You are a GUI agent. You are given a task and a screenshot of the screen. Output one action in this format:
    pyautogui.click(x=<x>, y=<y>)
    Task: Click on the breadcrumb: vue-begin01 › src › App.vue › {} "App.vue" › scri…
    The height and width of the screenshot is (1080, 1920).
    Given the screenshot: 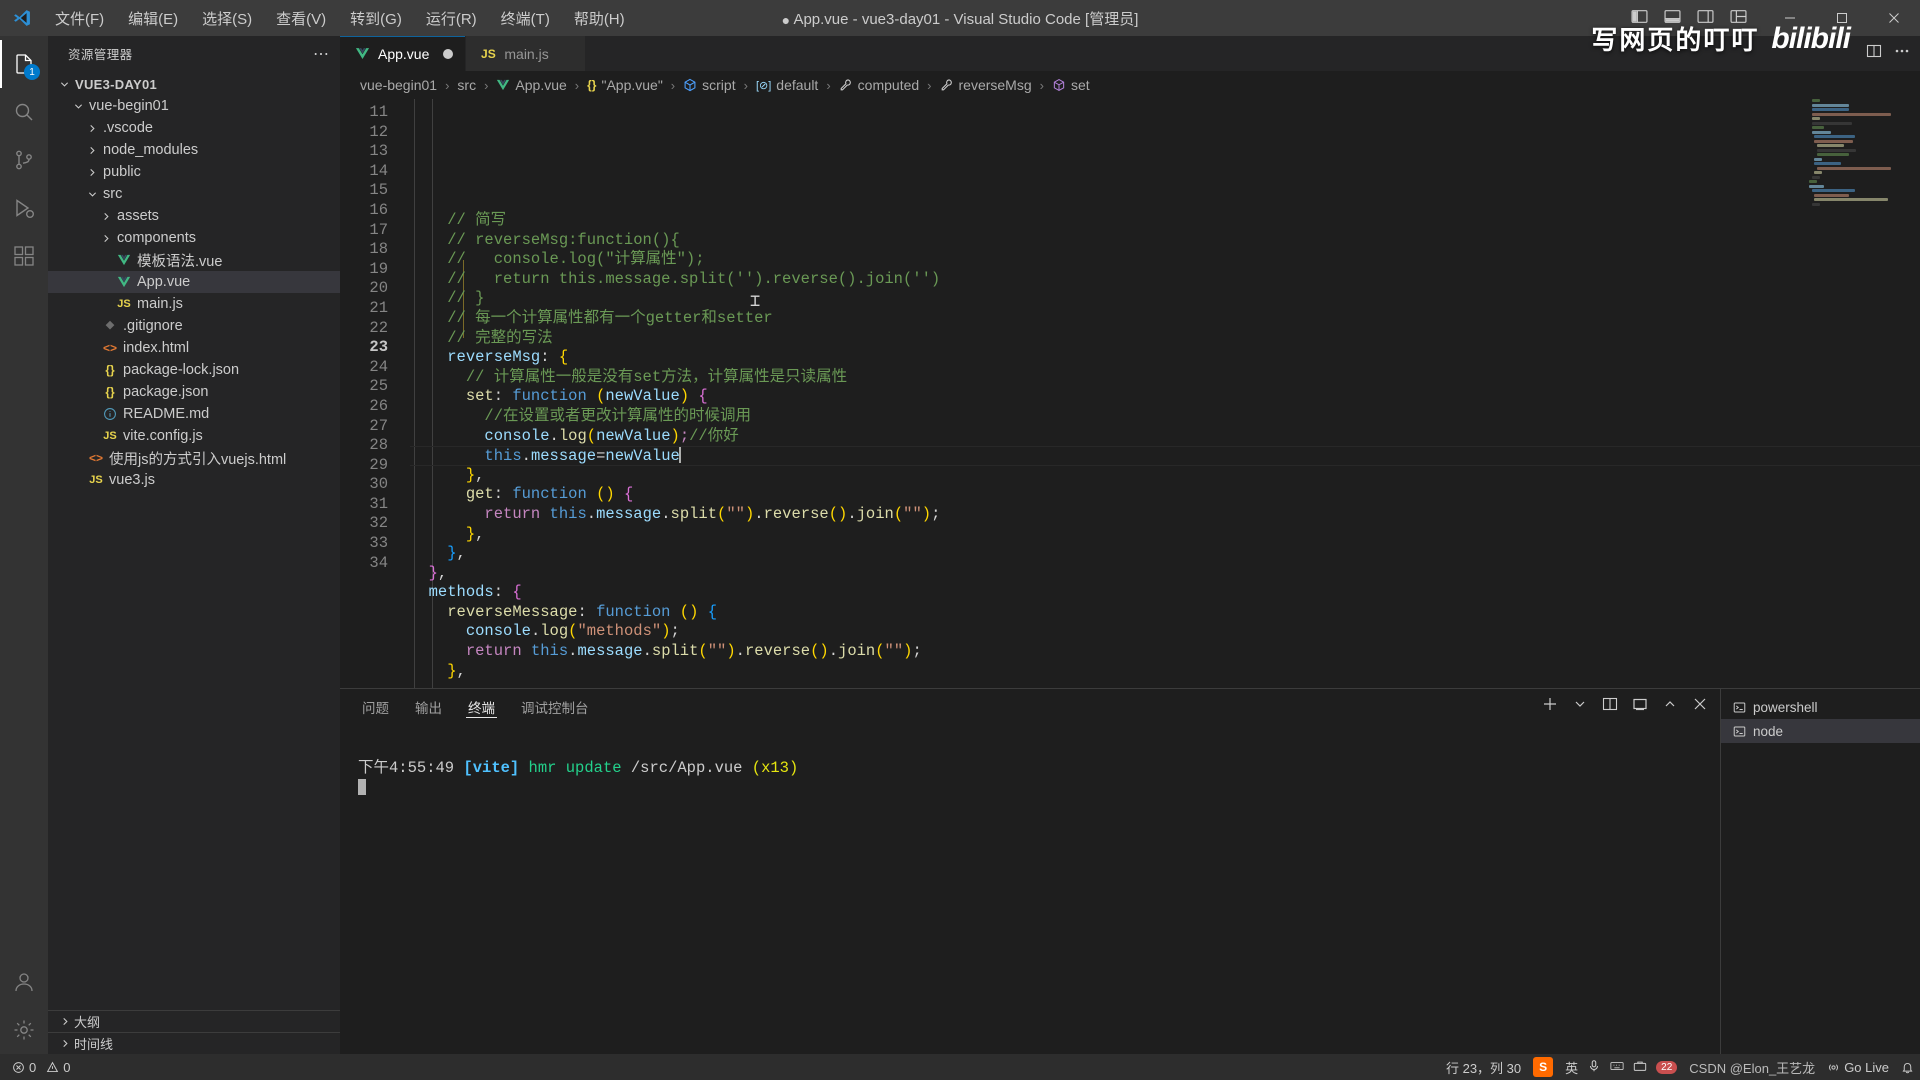 What is the action you would take?
    pyautogui.click(x=1130, y=85)
    